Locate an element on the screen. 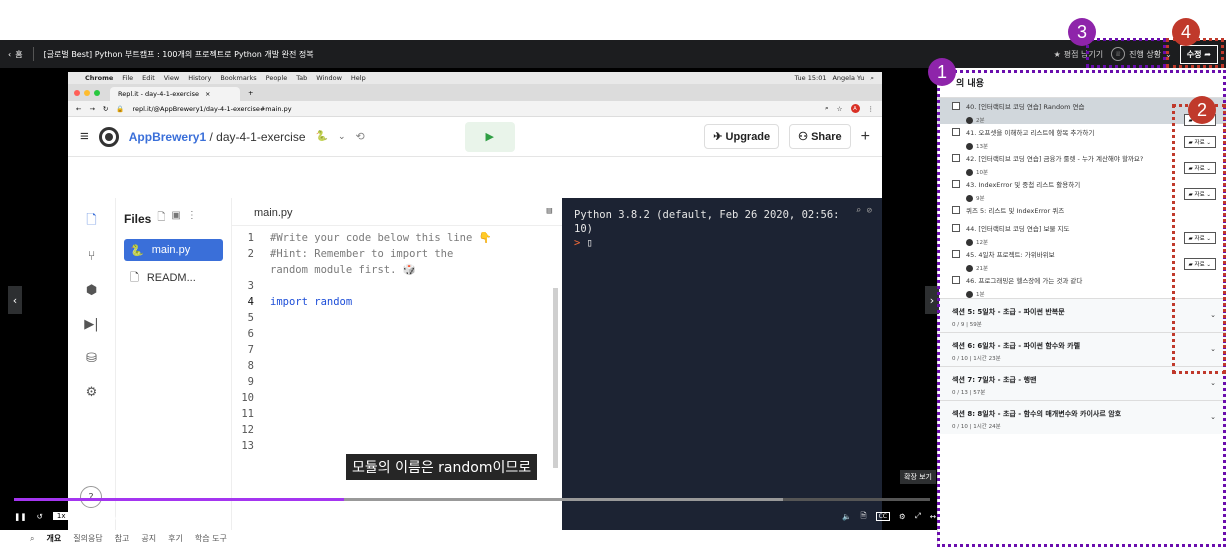 The height and width of the screenshot is (547, 1226). new-tab-icon: + is located at coordinates (251, 92).